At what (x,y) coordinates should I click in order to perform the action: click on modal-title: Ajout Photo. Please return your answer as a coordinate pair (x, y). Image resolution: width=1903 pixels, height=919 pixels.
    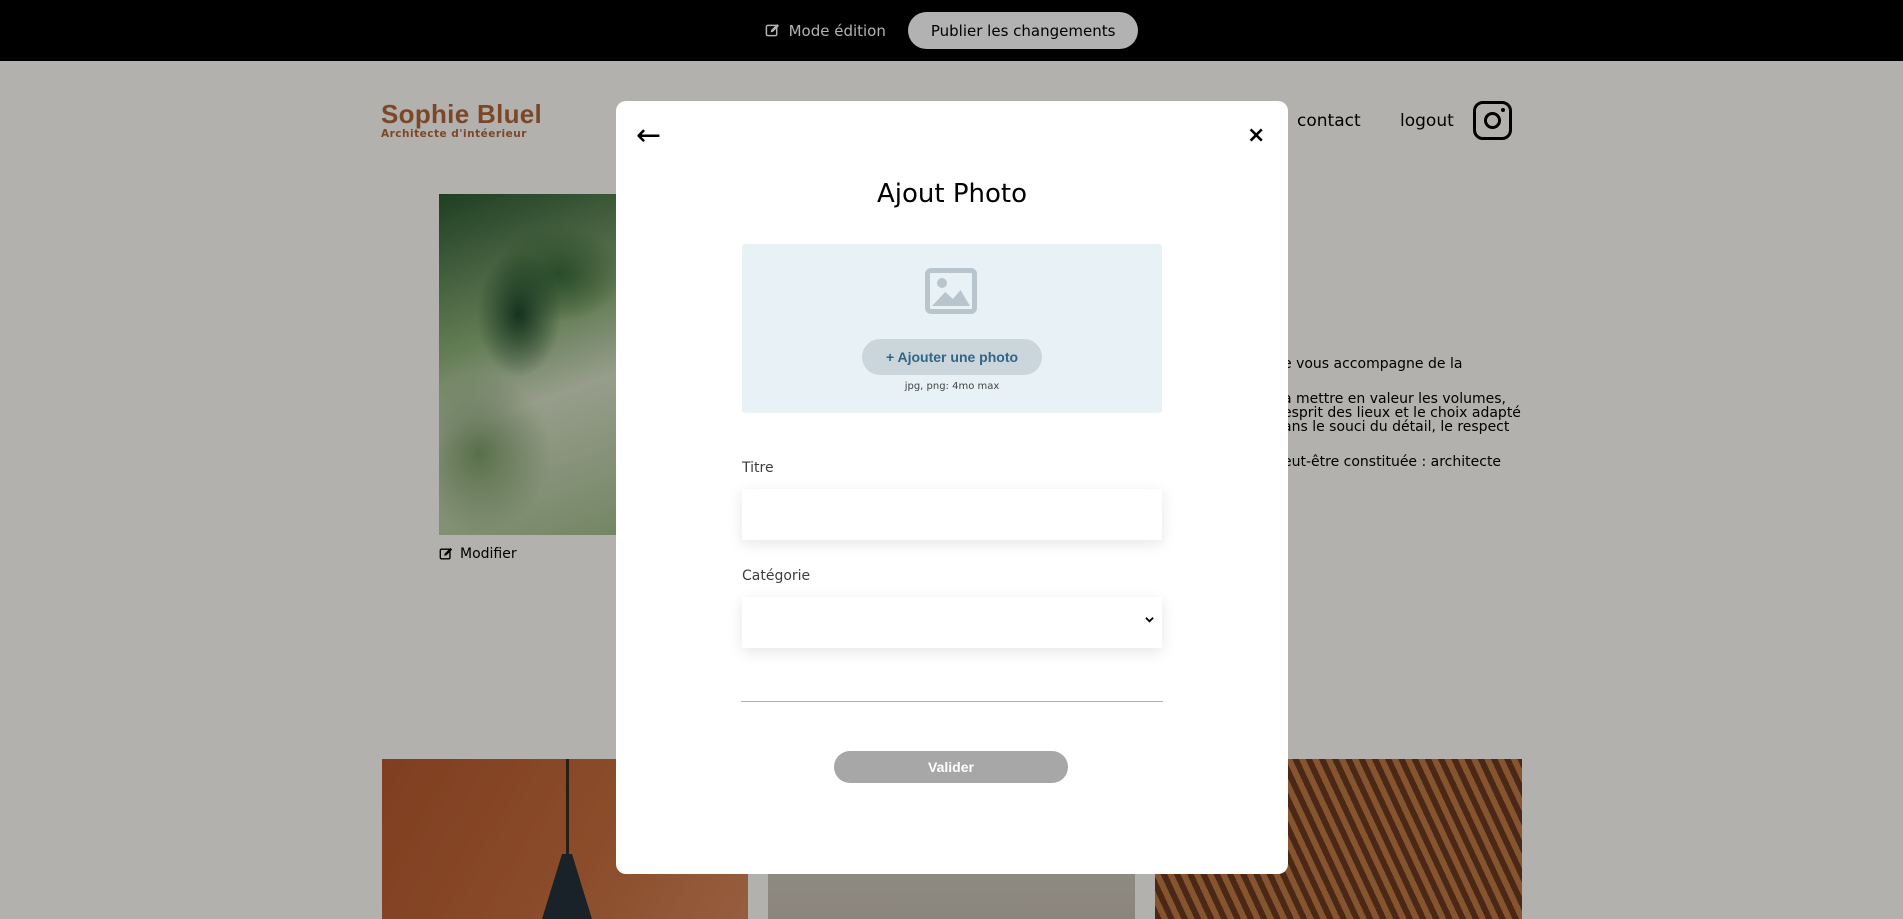
    Looking at the image, I should click on (952, 194).